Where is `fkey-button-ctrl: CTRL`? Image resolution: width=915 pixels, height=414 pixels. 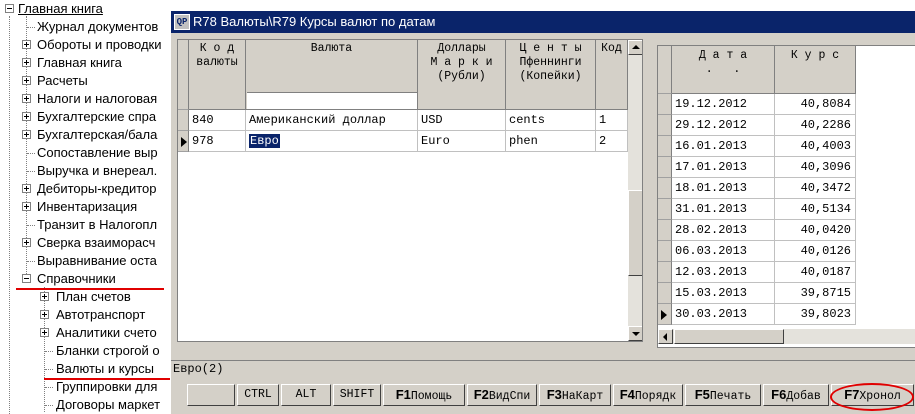 fkey-button-ctrl: CTRL is located at coordinates (258, 395).